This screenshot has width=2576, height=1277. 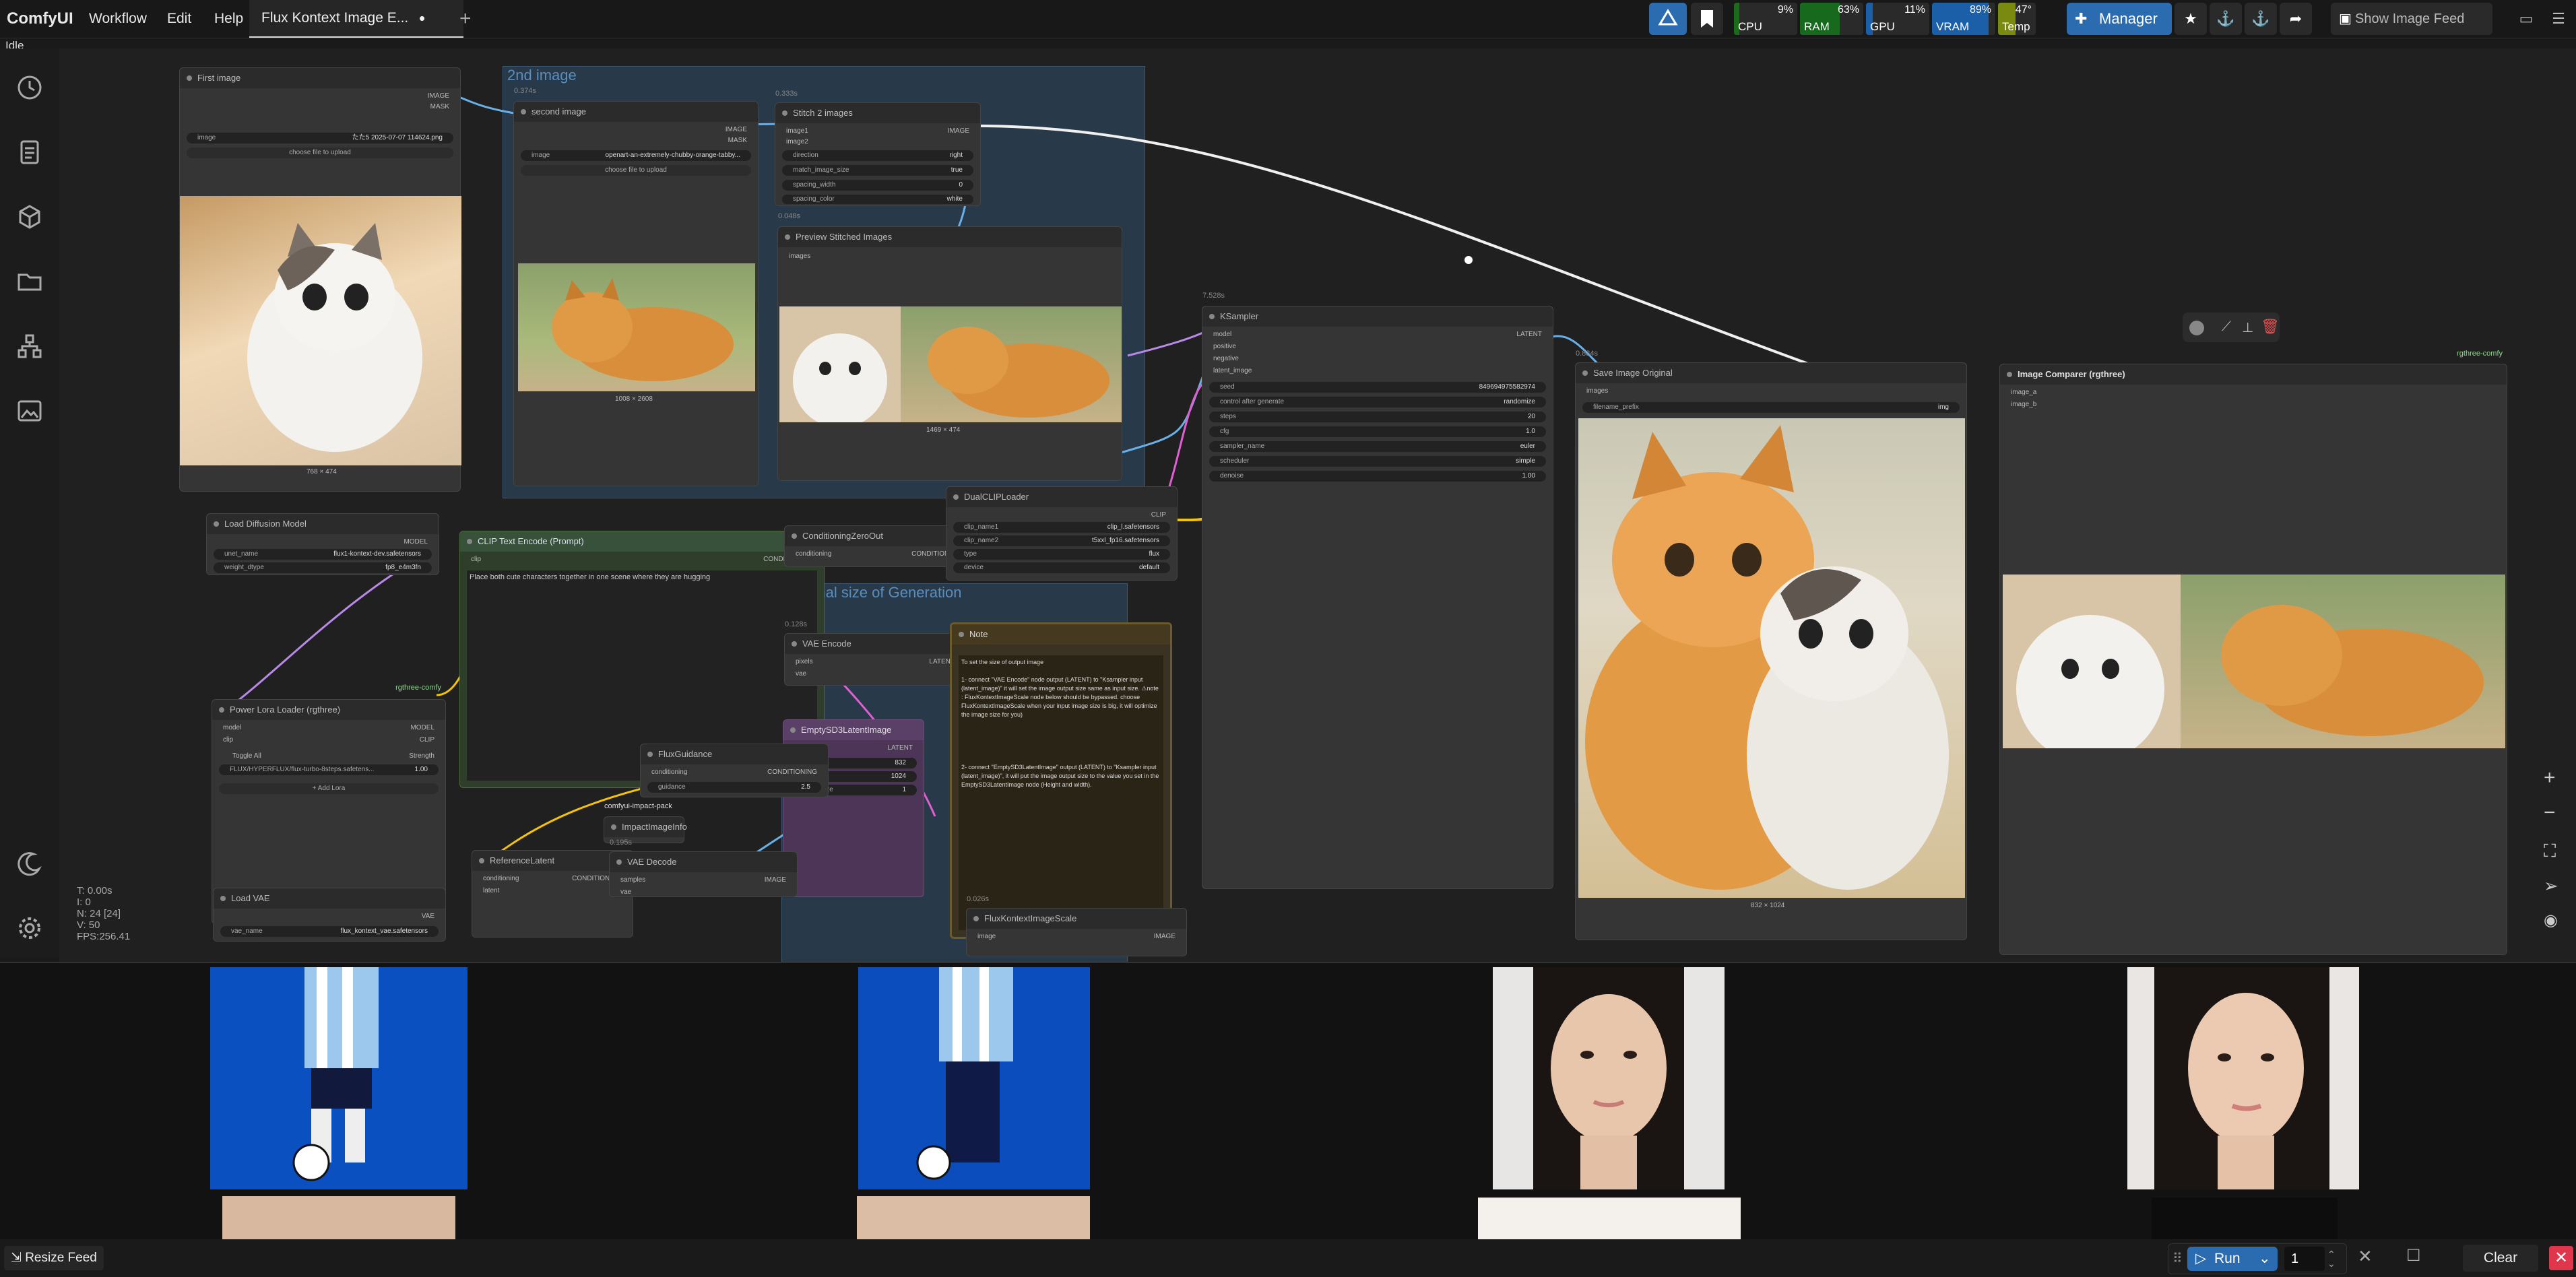 What do you see at coordinates (118, 19) in the screenshot?
I see `menu-workflow: Workflow` at bounding box center [118, 19].